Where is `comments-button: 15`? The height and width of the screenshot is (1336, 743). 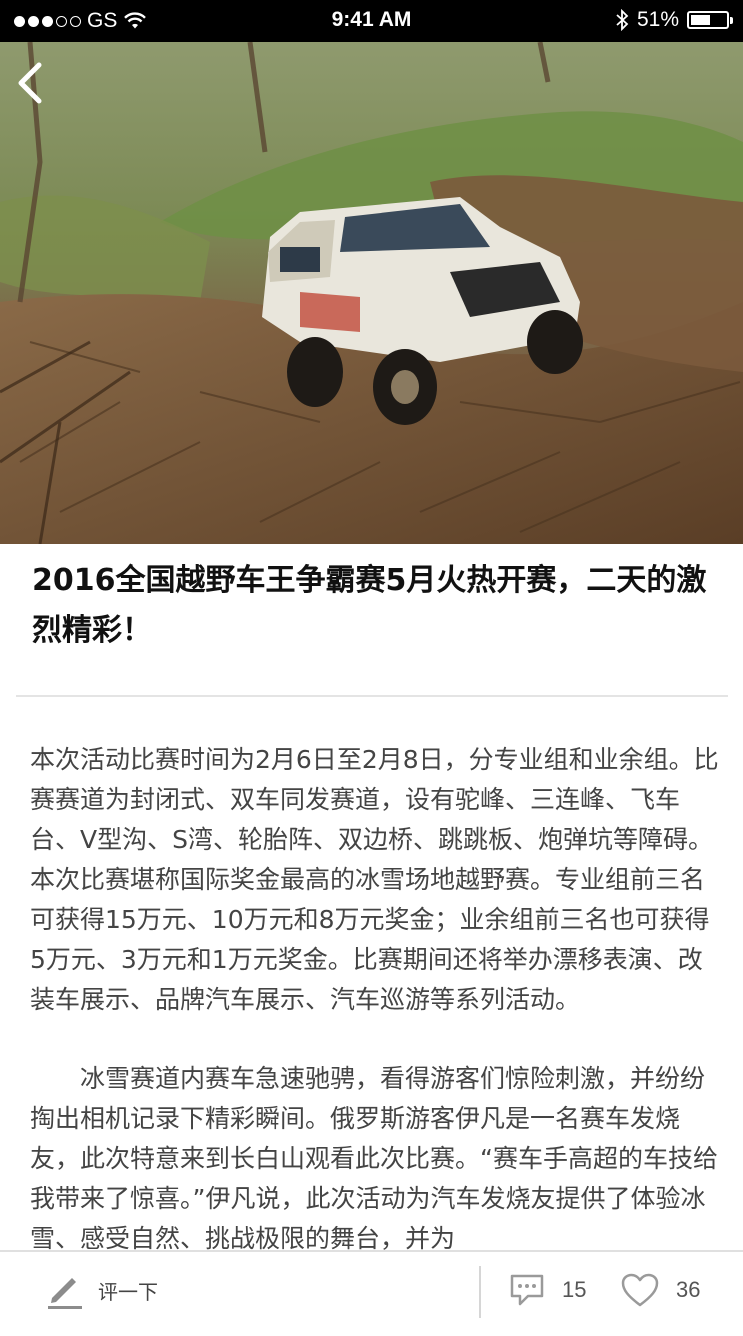 comments-button: 15 is located at coordinates (547, 1290).